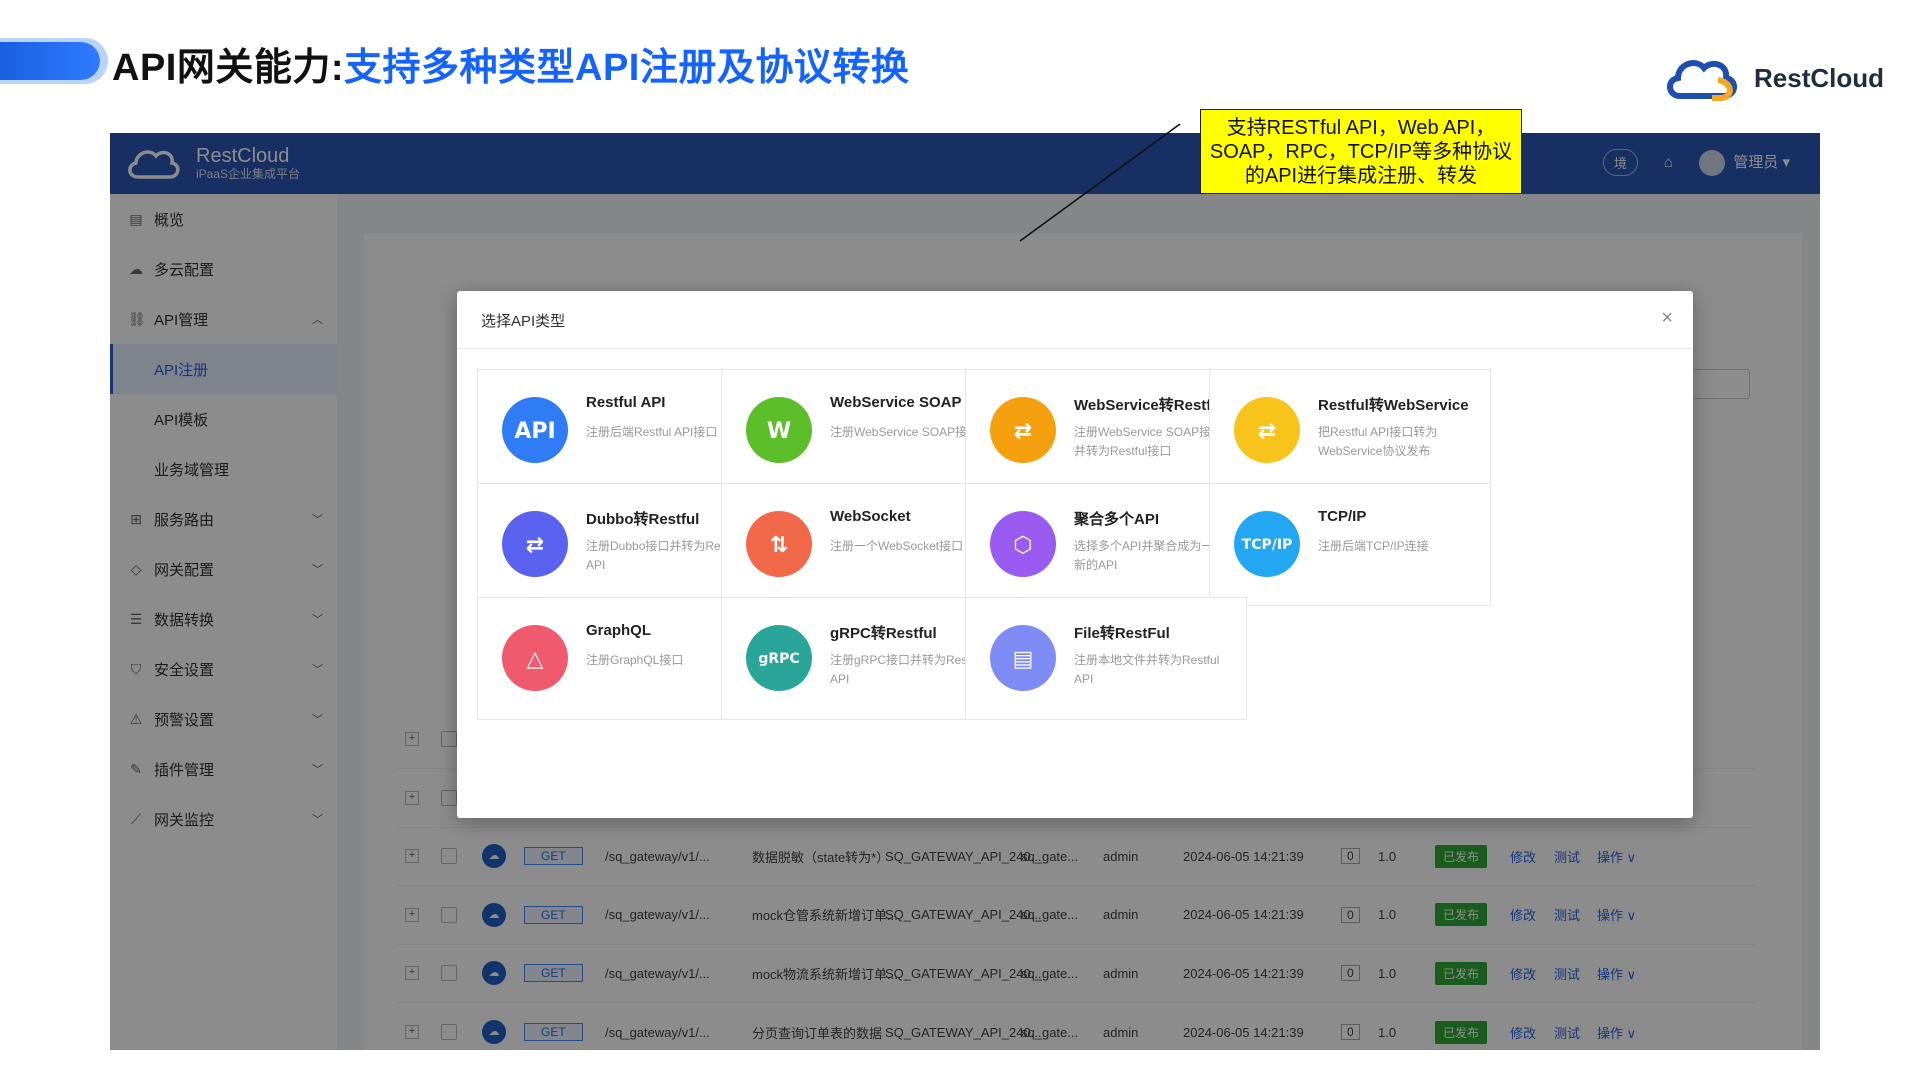 This screenshot has height=1080, width=1920. I want to click on card-description: 注册后端TCP/IP连接, so click(1373, 546).